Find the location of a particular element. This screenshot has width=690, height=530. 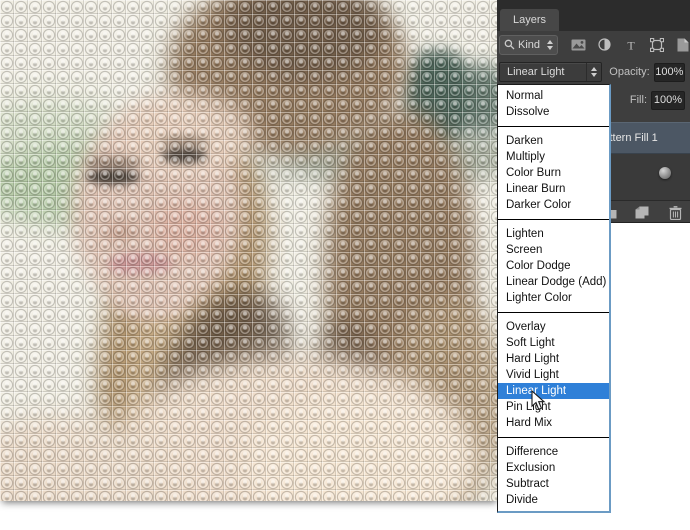

tab-layers-label: Layers is located at coordinates (530, 20).